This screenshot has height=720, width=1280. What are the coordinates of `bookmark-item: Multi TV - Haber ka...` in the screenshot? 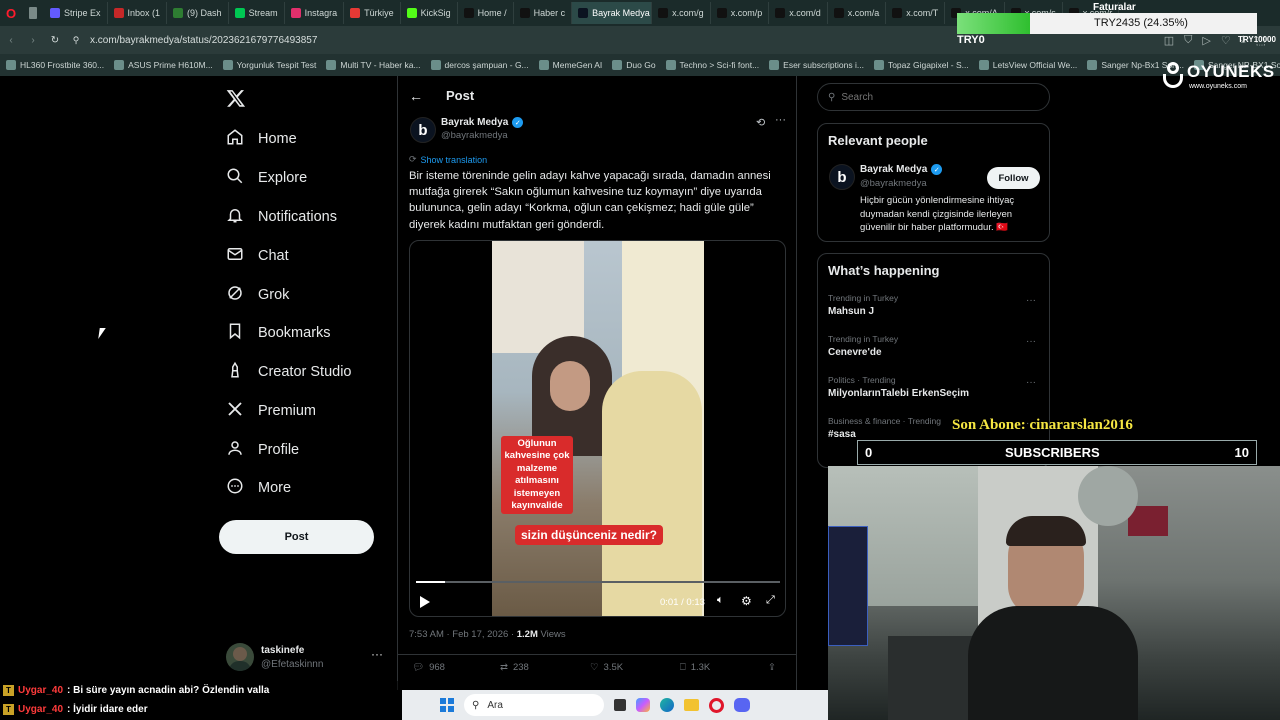 It's located at (373, 65).